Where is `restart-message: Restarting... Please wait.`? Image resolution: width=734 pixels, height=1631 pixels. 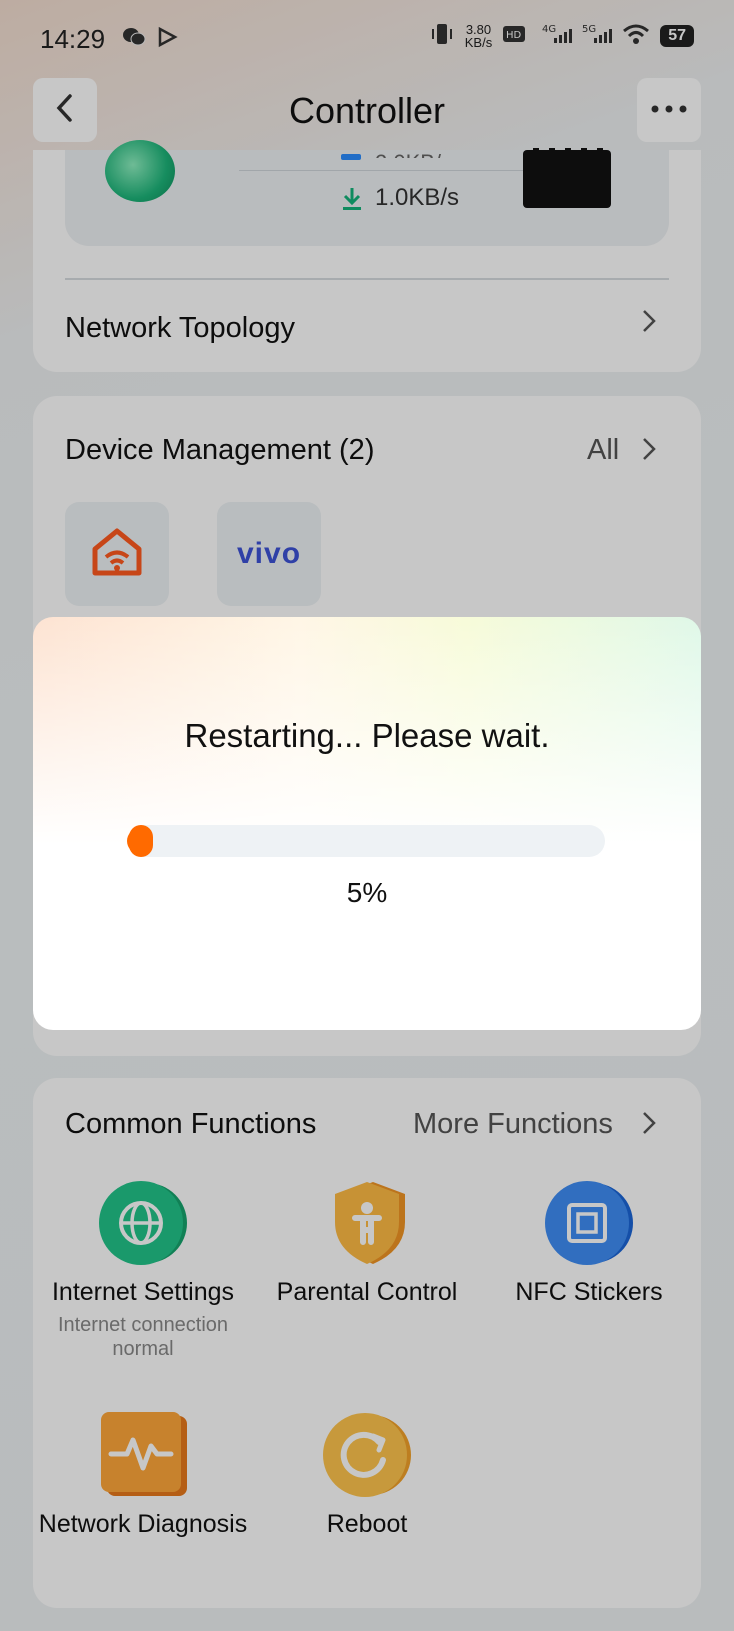
restart-message: Restarting... Please wait. is located at coordinates (367, 735).